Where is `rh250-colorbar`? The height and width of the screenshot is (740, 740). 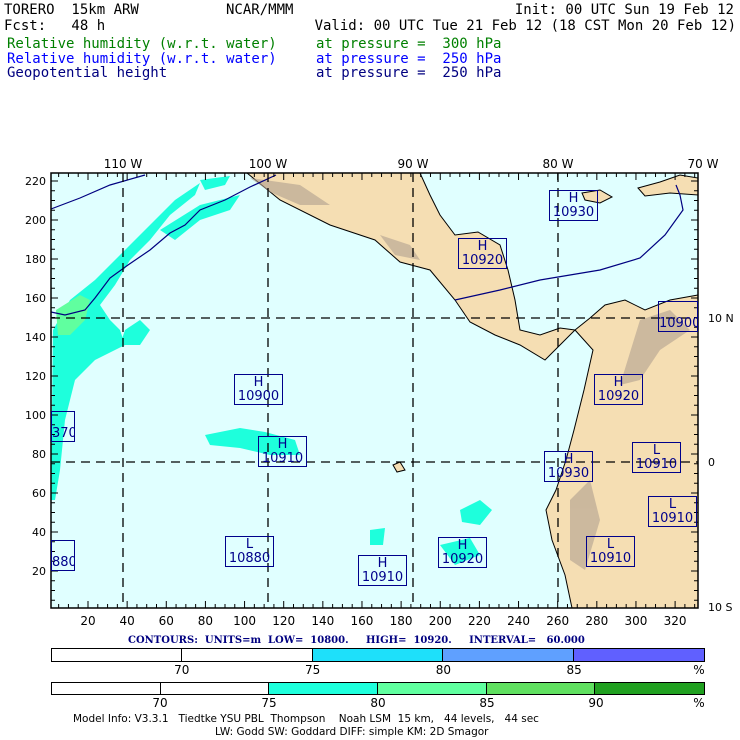
rh250-colorbar is located at coordinates (378, 655).